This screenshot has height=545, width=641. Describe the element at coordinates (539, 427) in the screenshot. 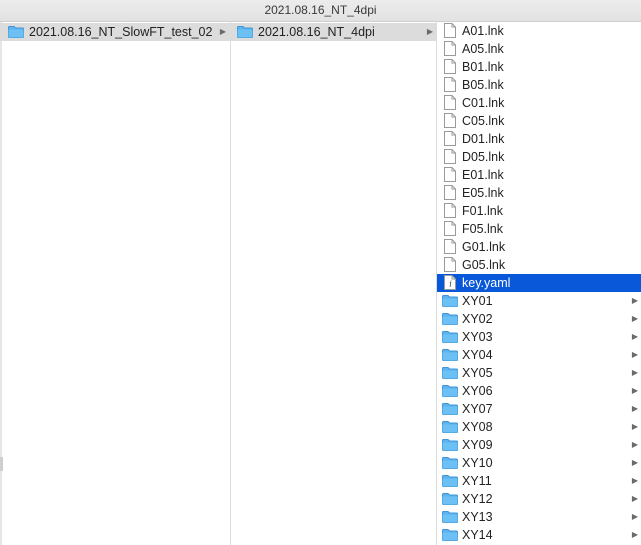

I see `folder-row: XY08 ▶` at that location.